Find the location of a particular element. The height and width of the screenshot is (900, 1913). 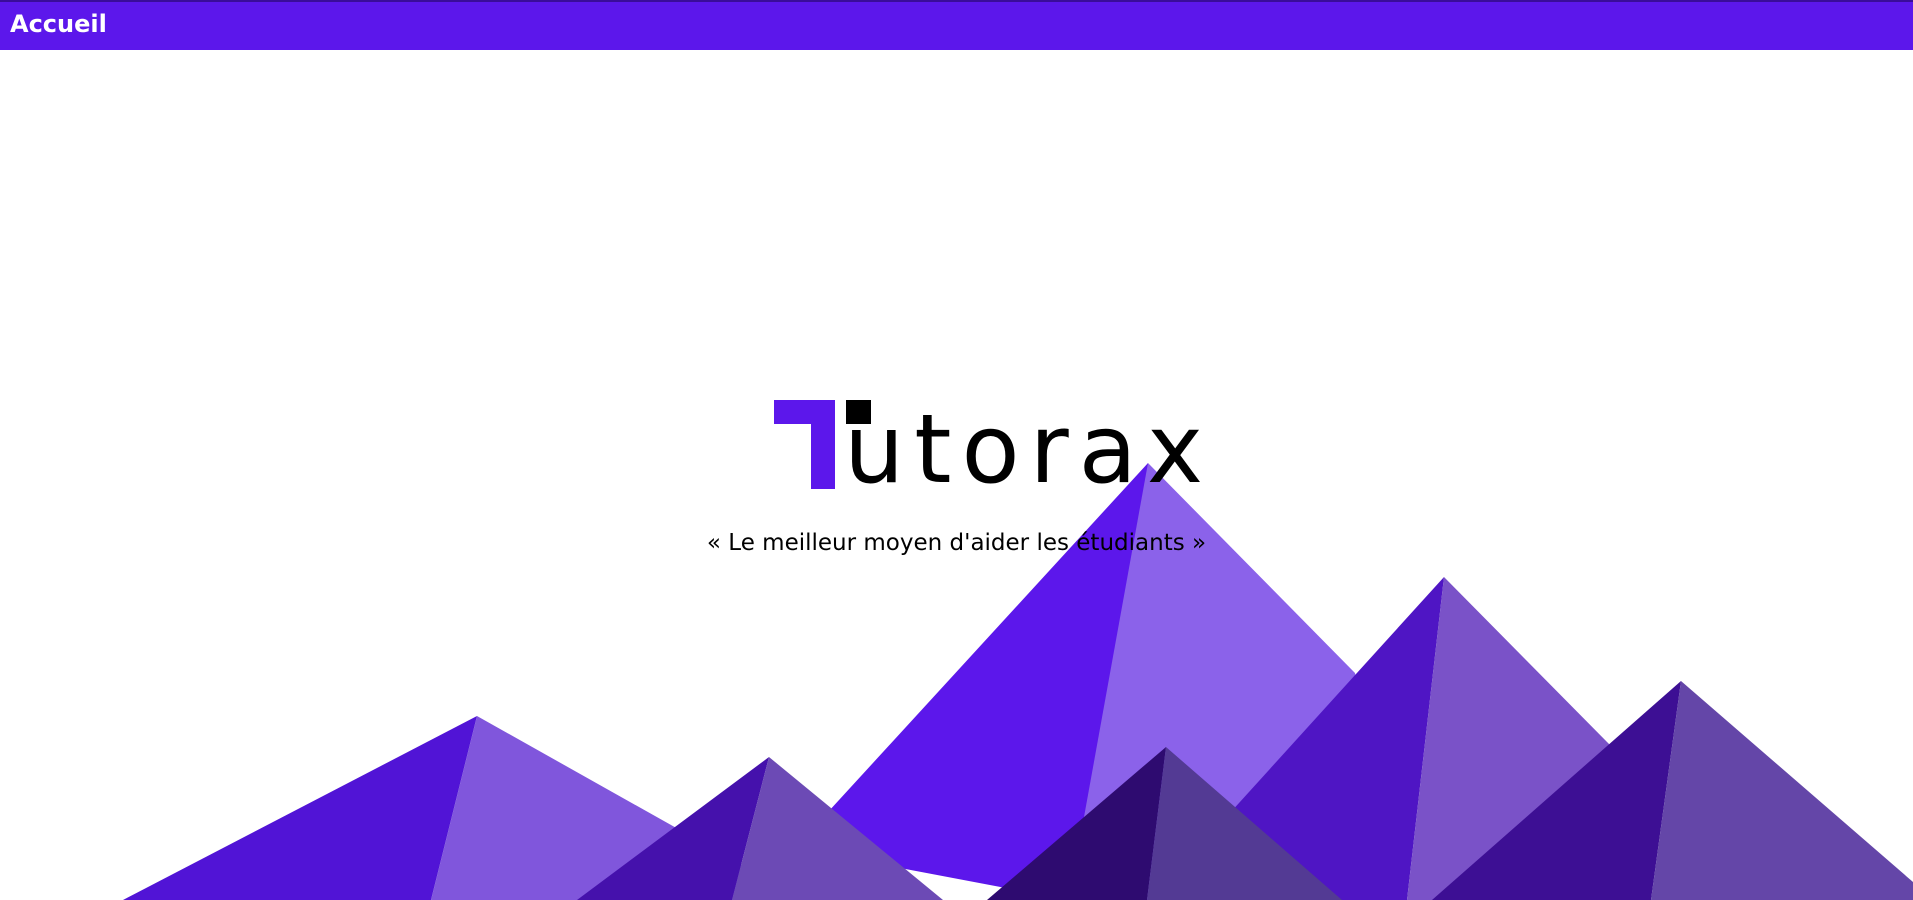

mountain-left-left-face is located at coordinates (300, 808).